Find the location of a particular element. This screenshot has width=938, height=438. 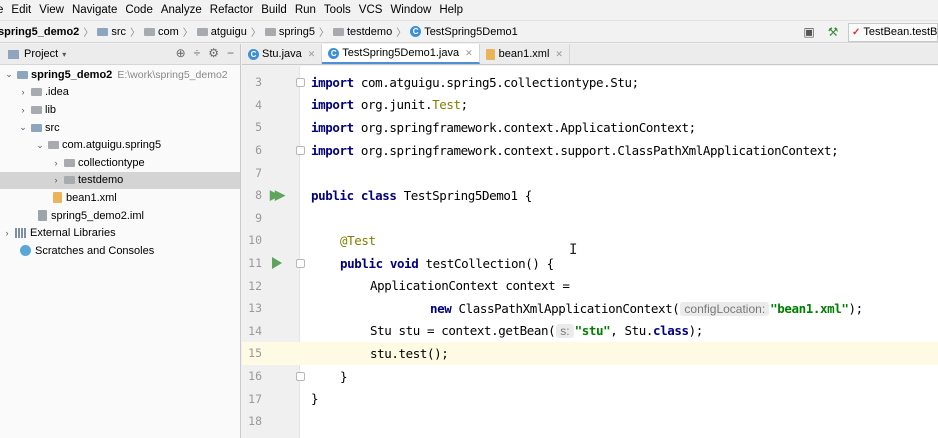

line-number: 18 is located at coordinates (255, 421).